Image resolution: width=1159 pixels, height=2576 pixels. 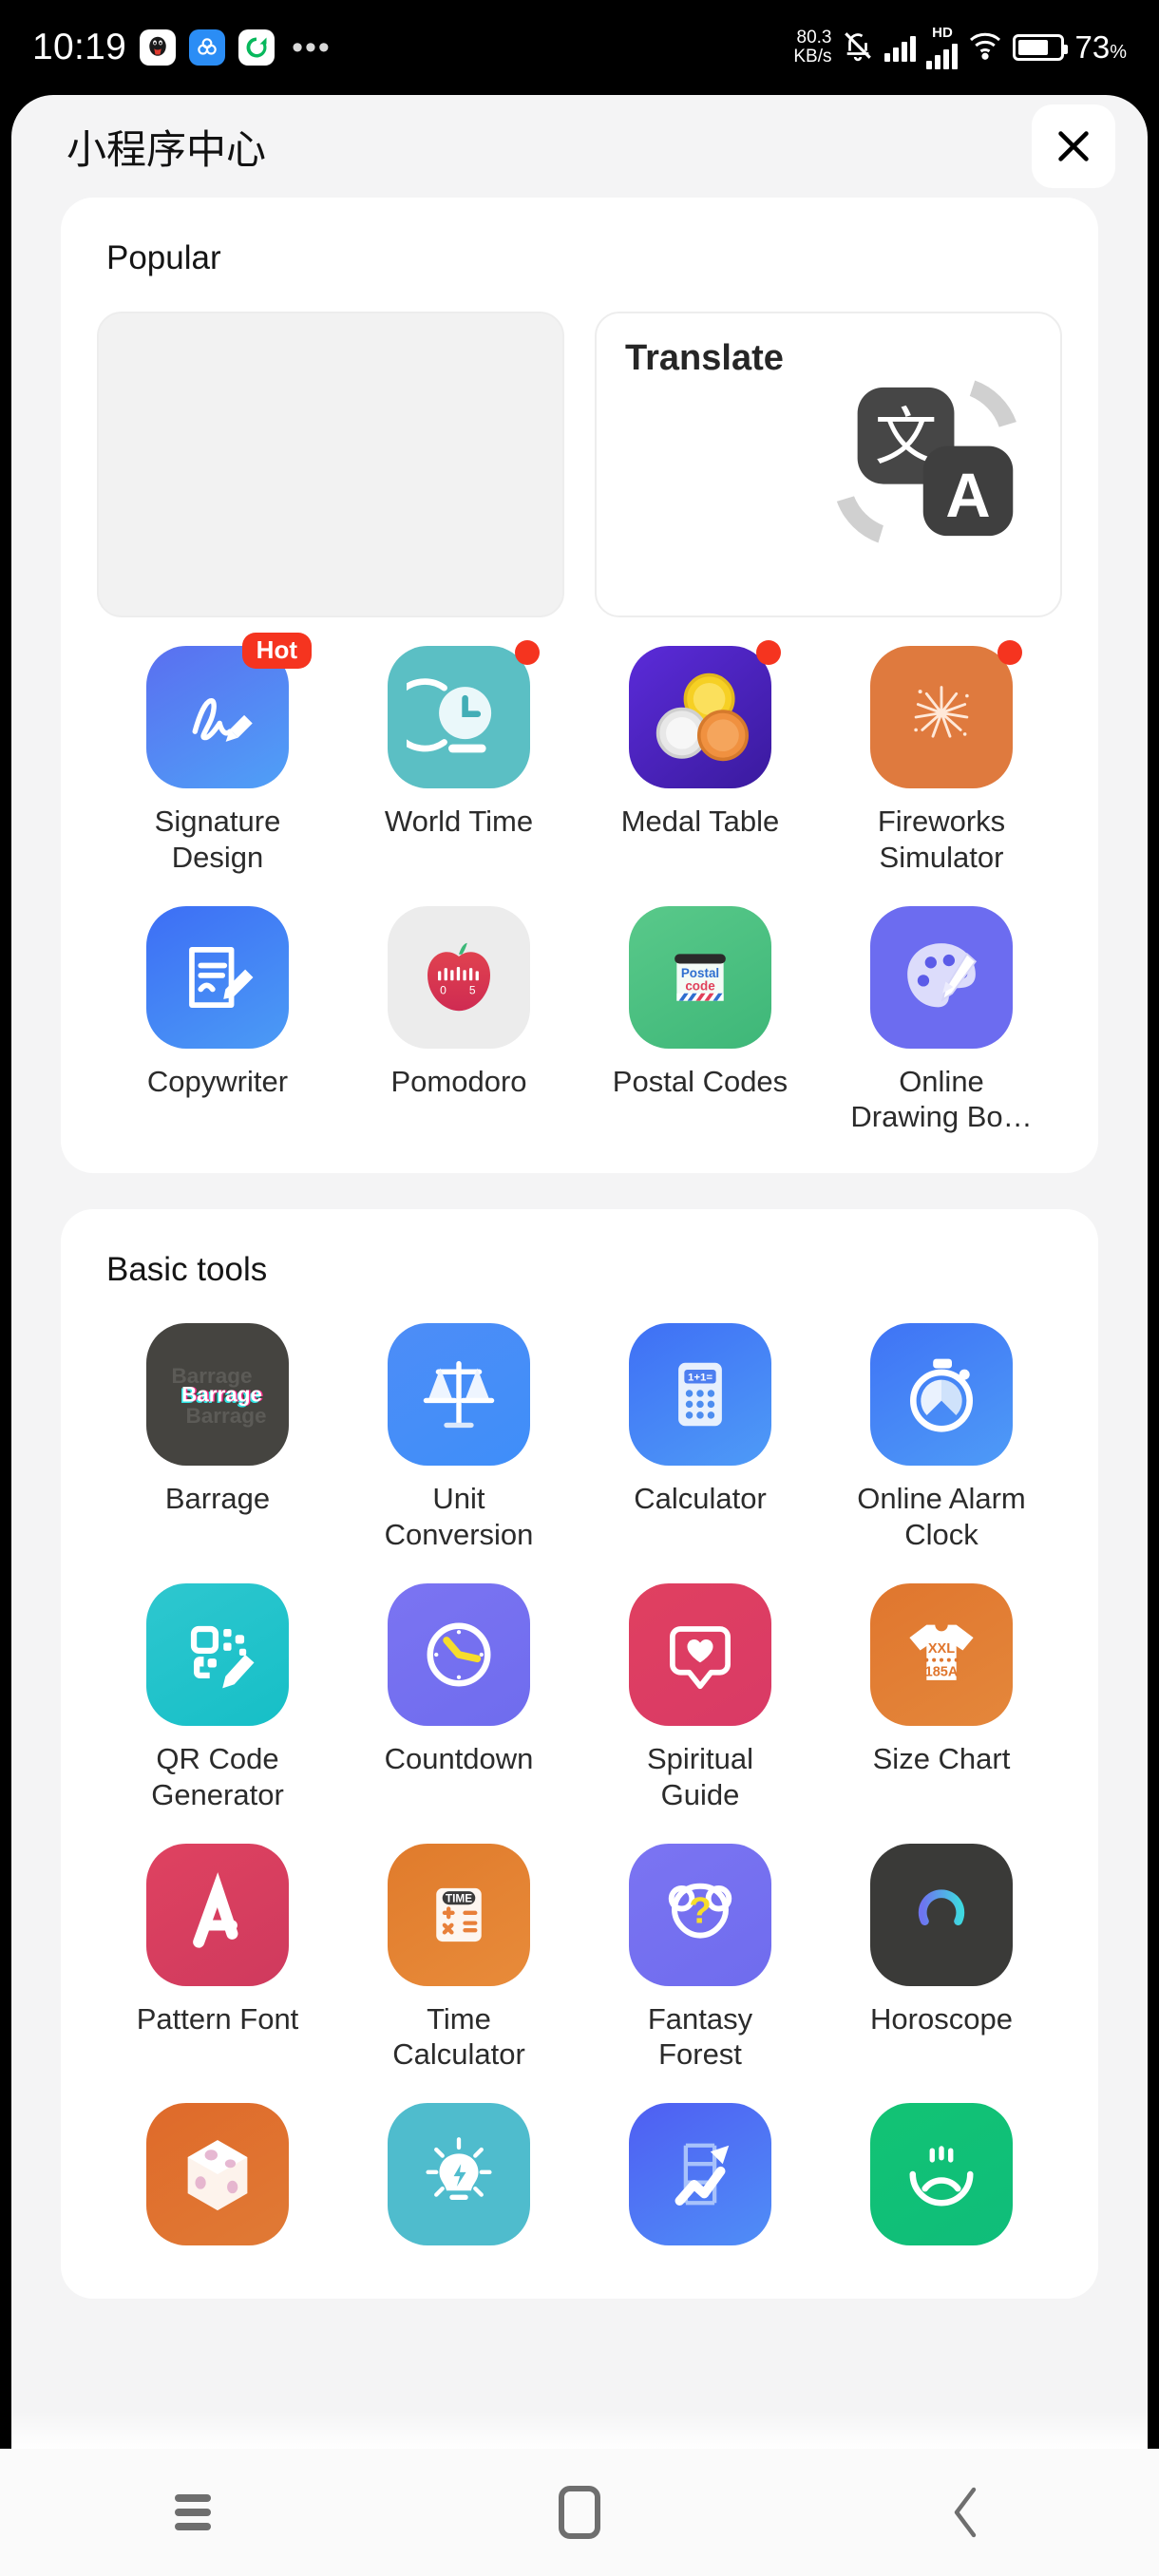 What do you see at coordinates (459, 1020) in the screenshot?
I see `app-pomodoro: 0 5 Pomodoro` at bounding box center [459, 1020].